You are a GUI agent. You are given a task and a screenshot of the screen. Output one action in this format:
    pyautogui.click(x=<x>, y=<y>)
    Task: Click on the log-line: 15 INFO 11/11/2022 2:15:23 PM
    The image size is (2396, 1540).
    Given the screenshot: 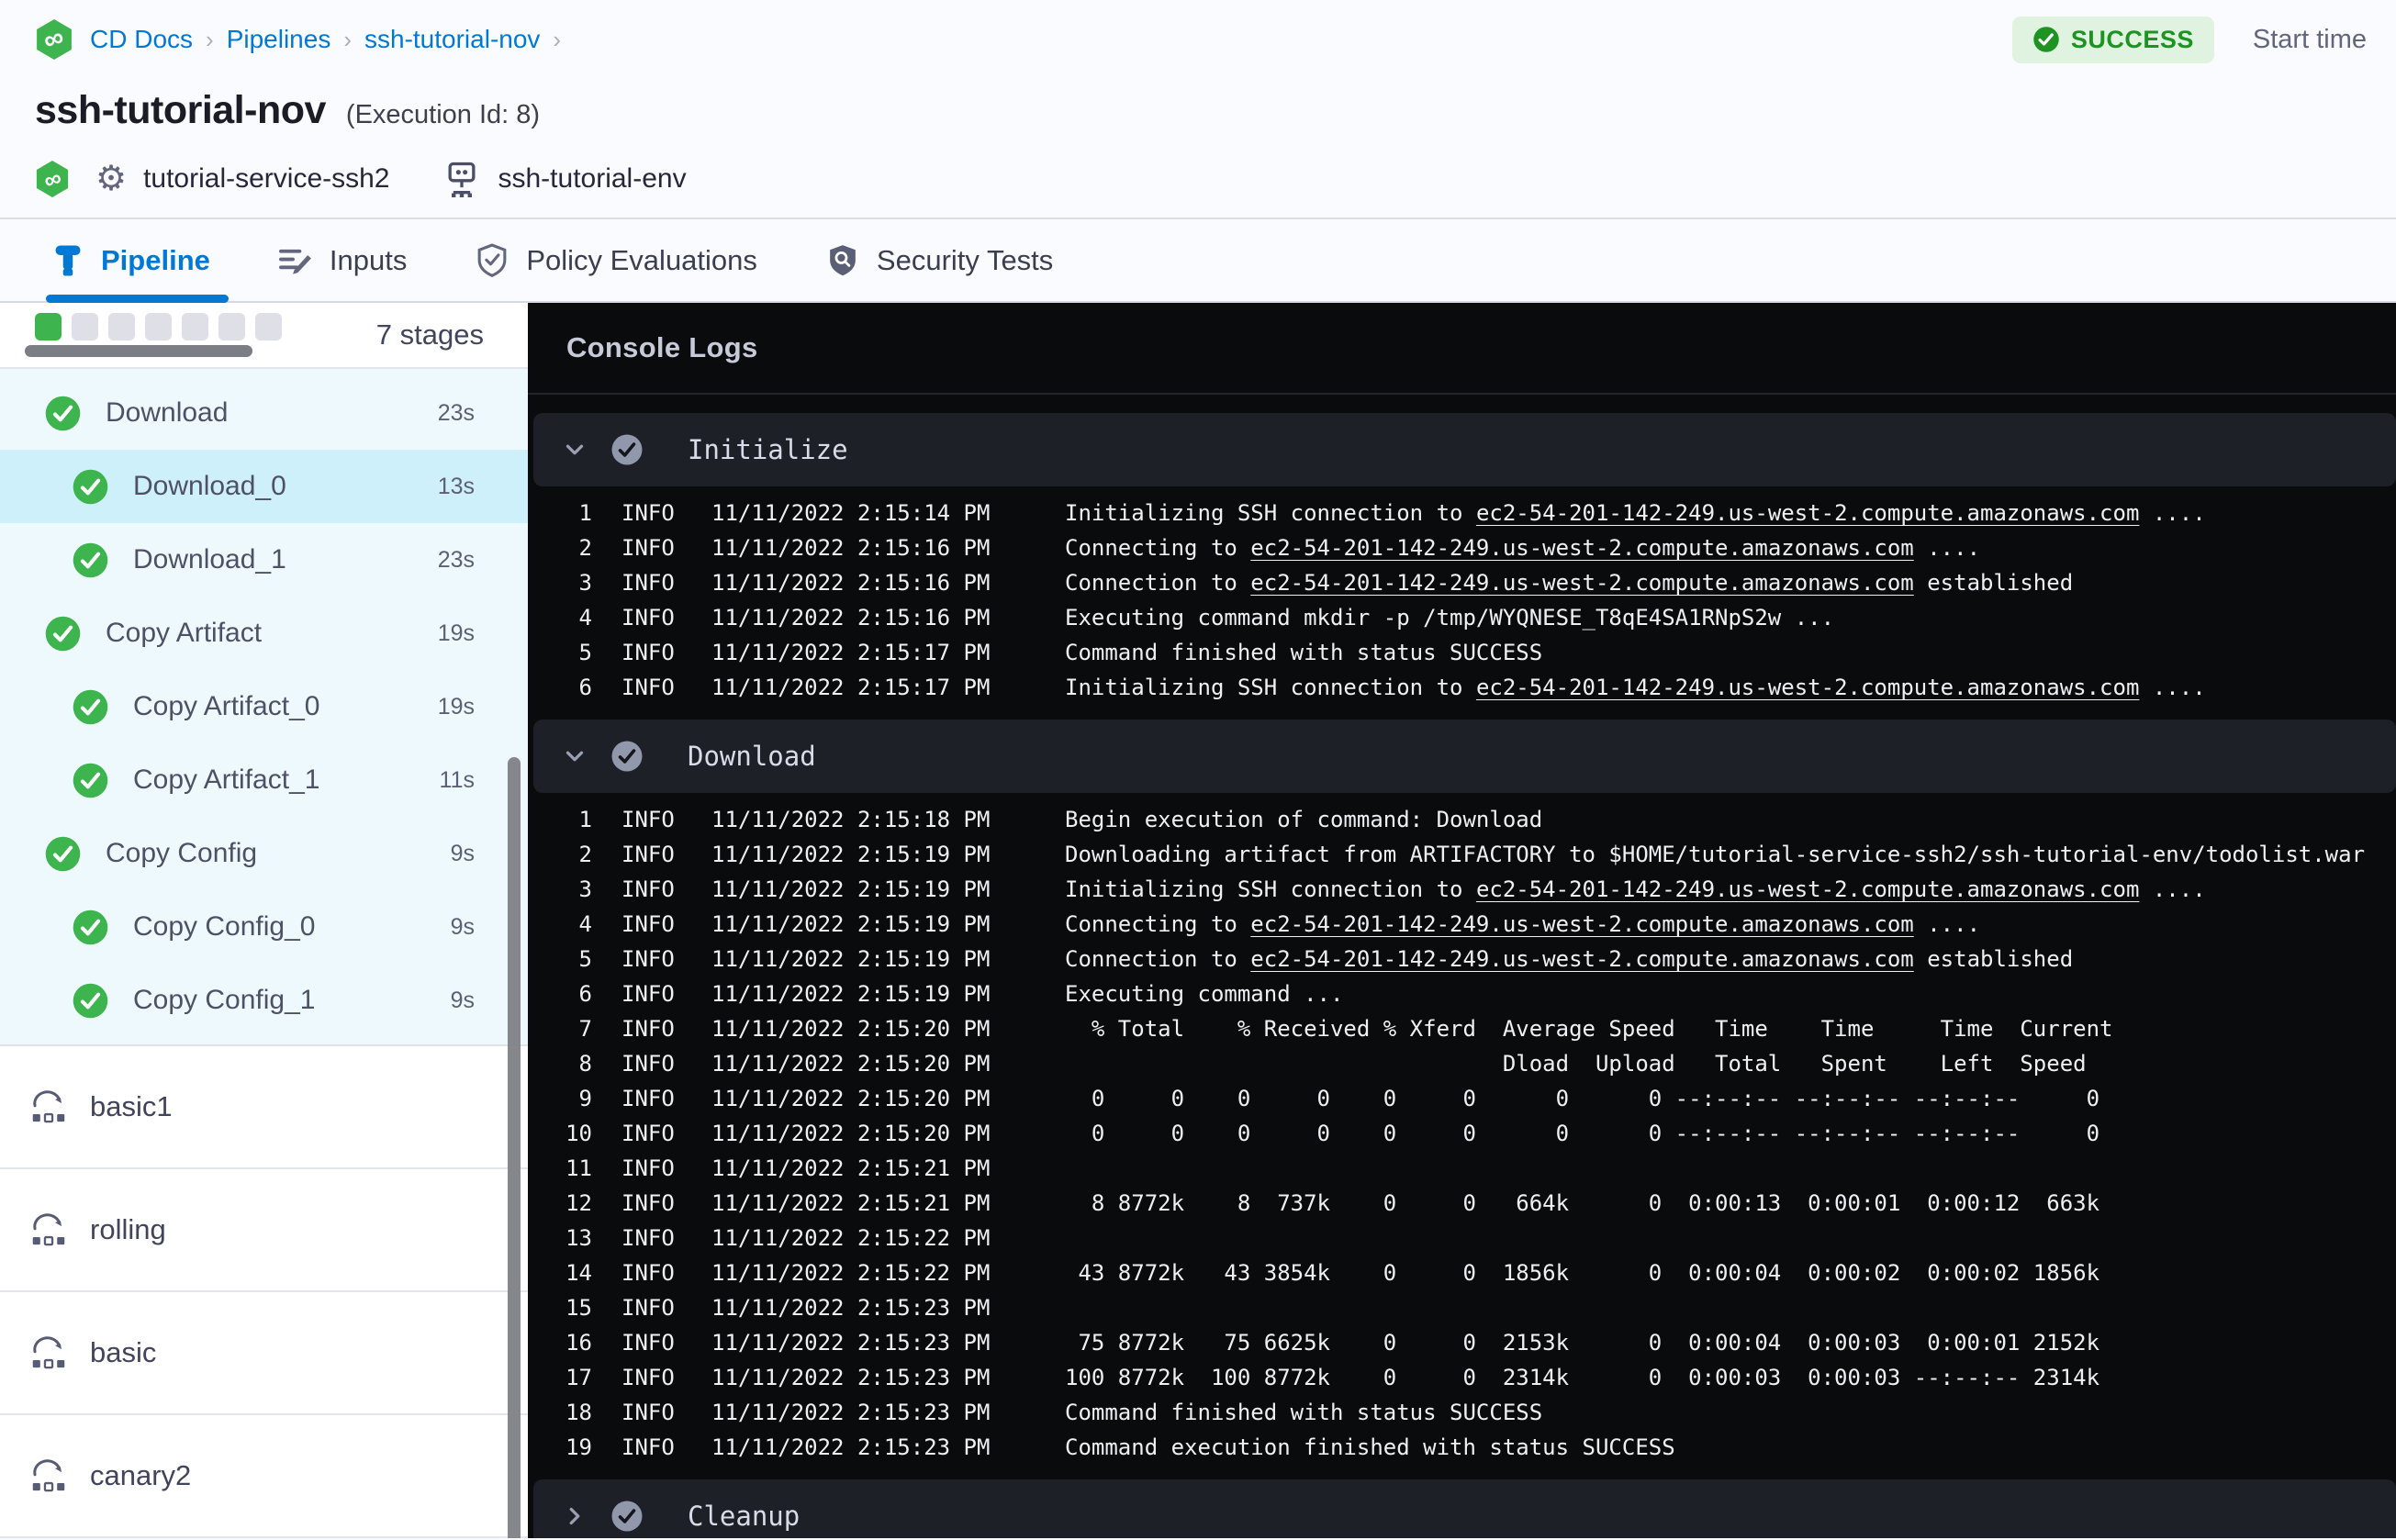 What is the action you would take?
    pyautogui.click(x=1465, y=1307)
    